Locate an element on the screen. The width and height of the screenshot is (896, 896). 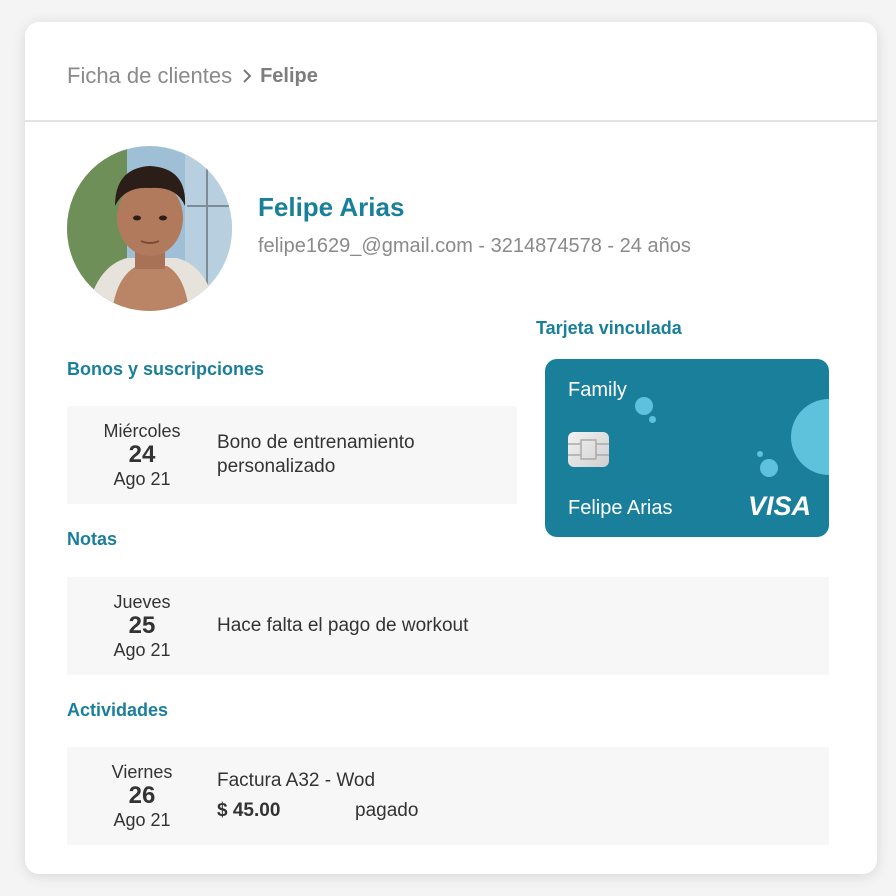
linked-credit-card: Family Felipe Arias VISA is located at coordinates (687, 448).